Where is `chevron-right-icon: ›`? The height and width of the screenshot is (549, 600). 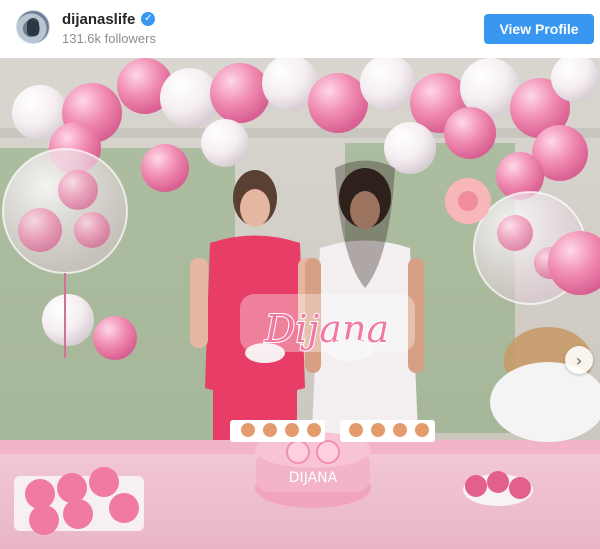
chevron-right-icon: › is located at coordinates (579, 360).